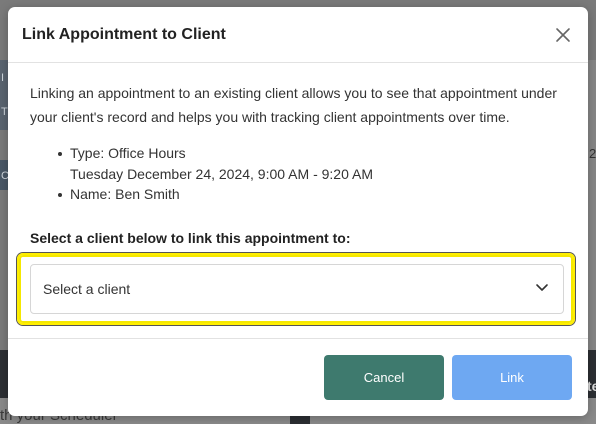 This screenshot has width=596, height=424. What do you see at coordinates (297, 289) in the screenshot?
I see `client-select: Select a client` at bounding box center [297, 289].